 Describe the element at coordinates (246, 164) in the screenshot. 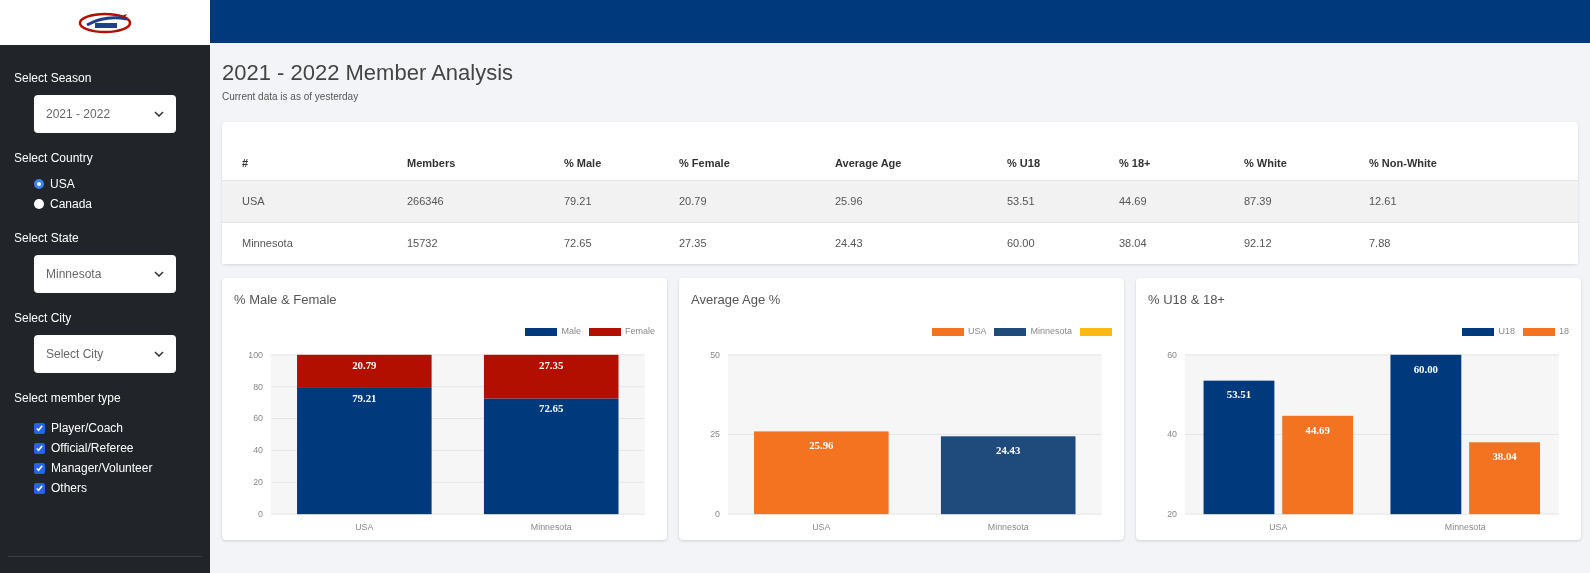

I see `column-header: #` at that location.